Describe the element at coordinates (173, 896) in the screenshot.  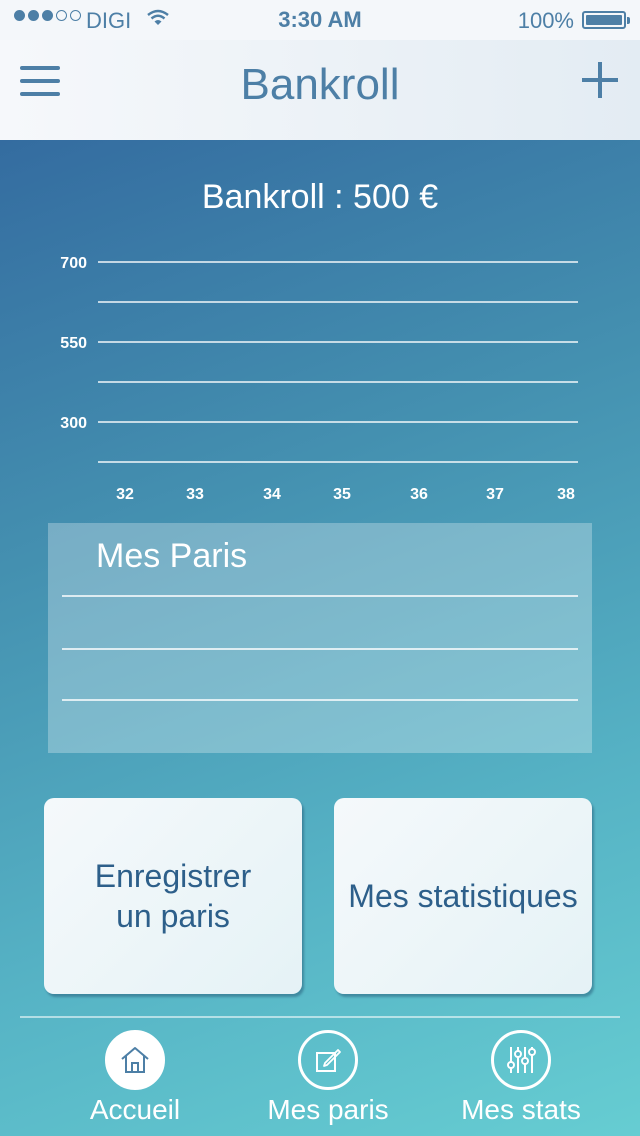
I see `enregistrer-paris-button: Enregistrer un paris` at that location.